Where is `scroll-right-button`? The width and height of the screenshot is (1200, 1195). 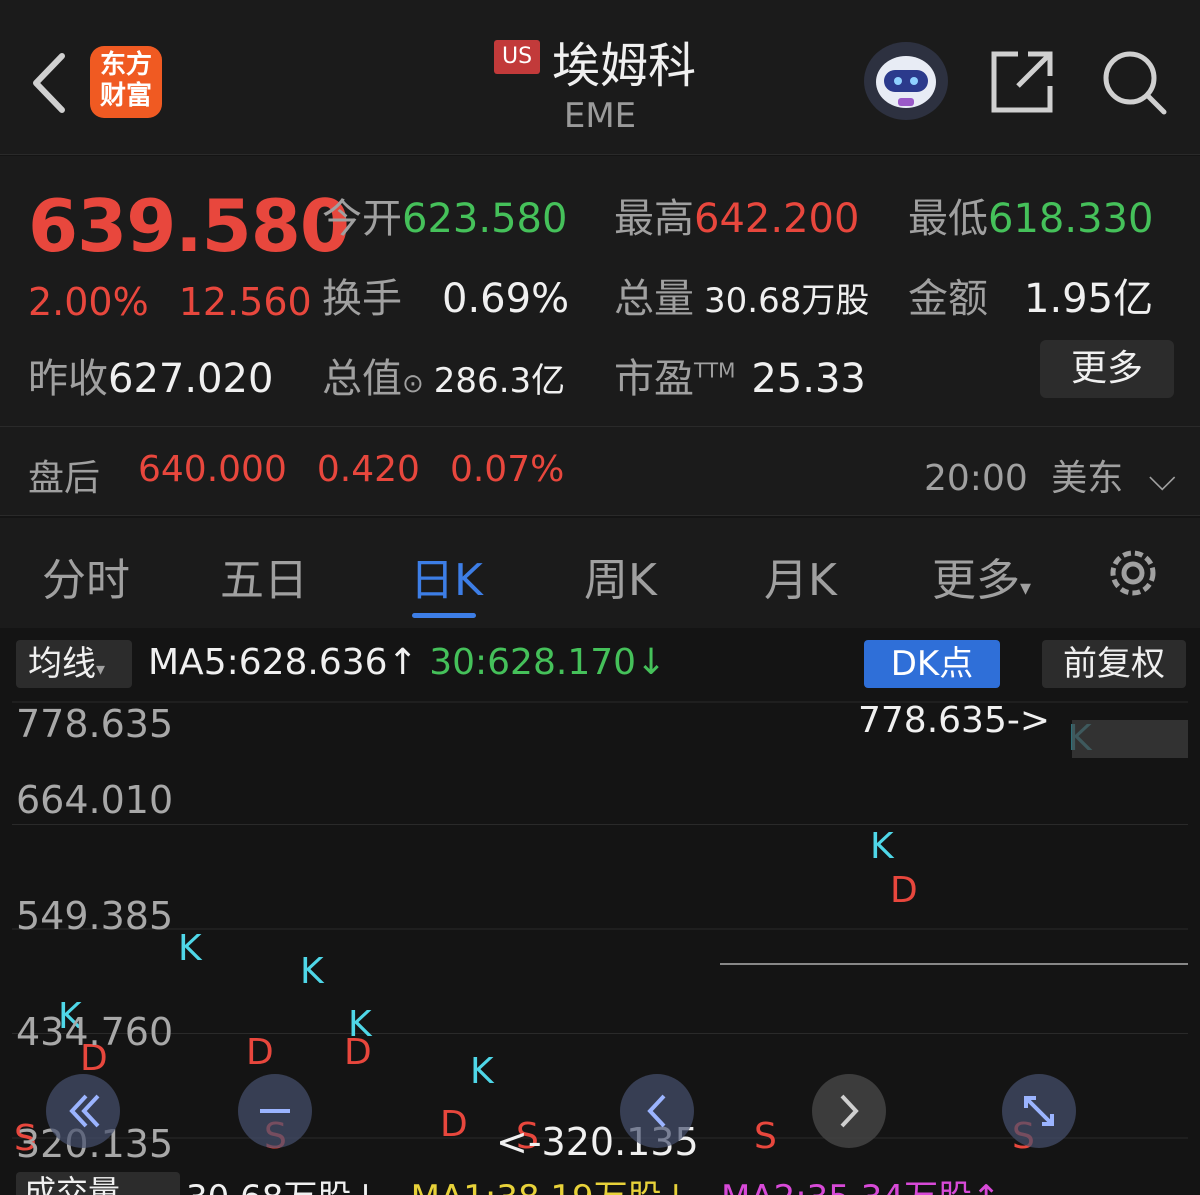
scroll-right-button is located at coordinates (849, 1111).